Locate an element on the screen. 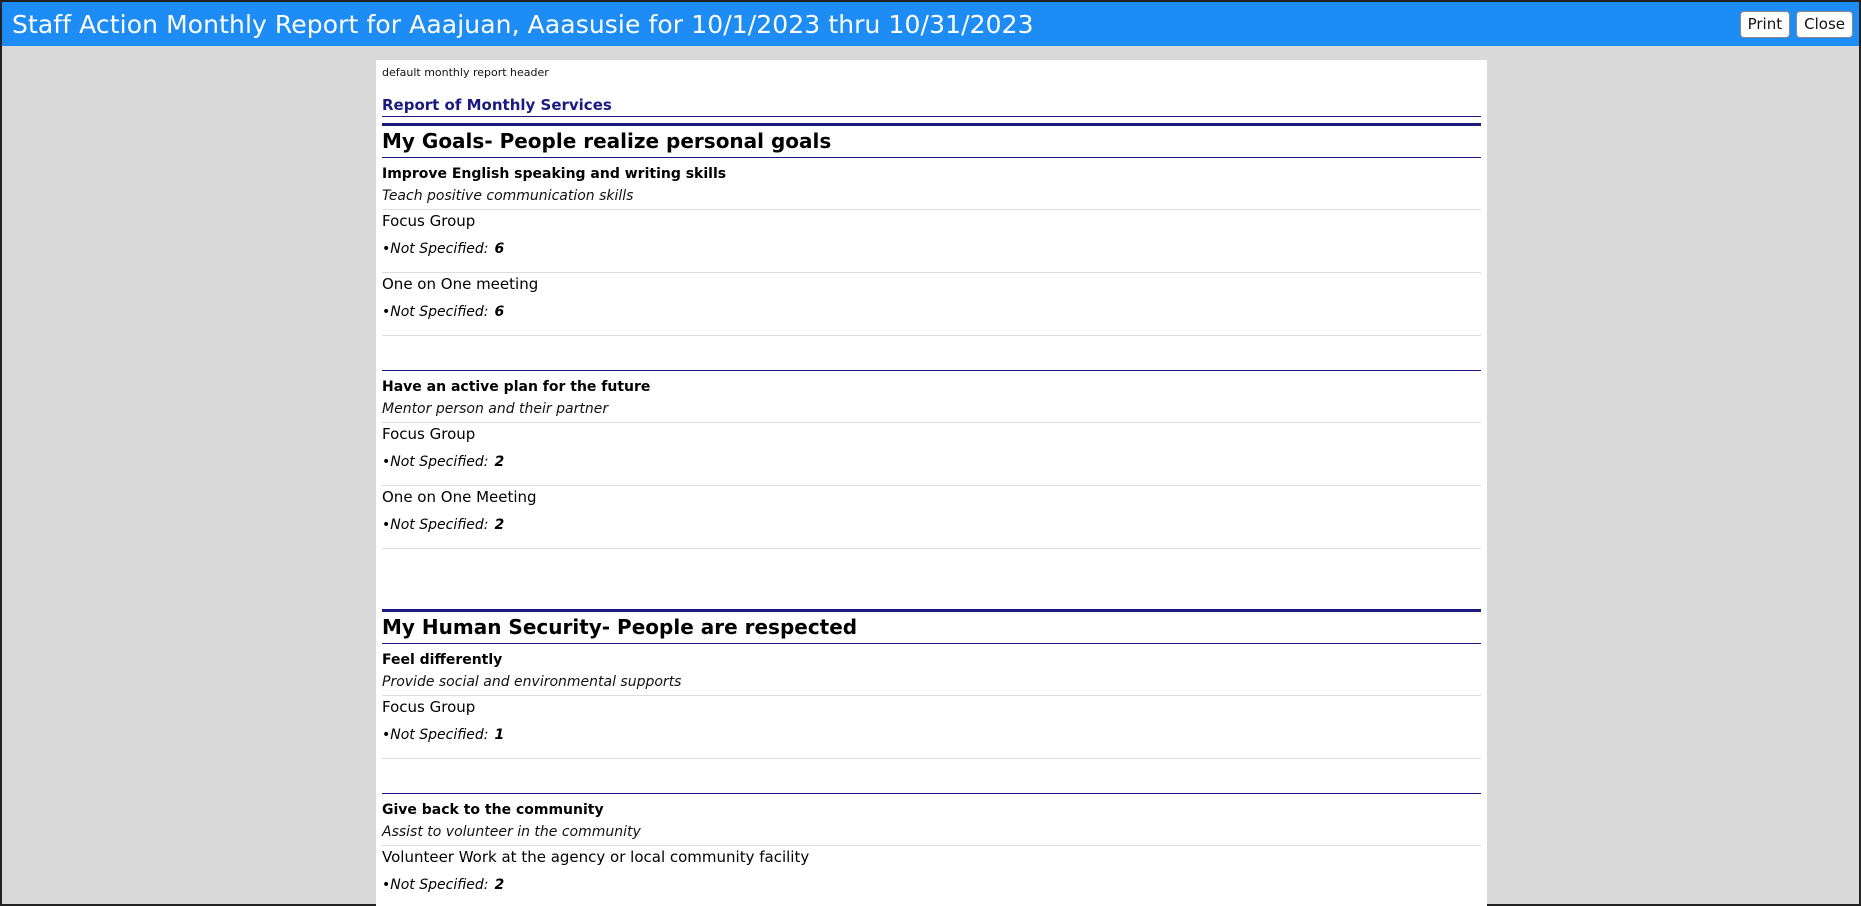 The height and width of the screenshot is (906, 1861). service-item: Focus Group •Not Specified: 2 is located at coordinates (931, 454).